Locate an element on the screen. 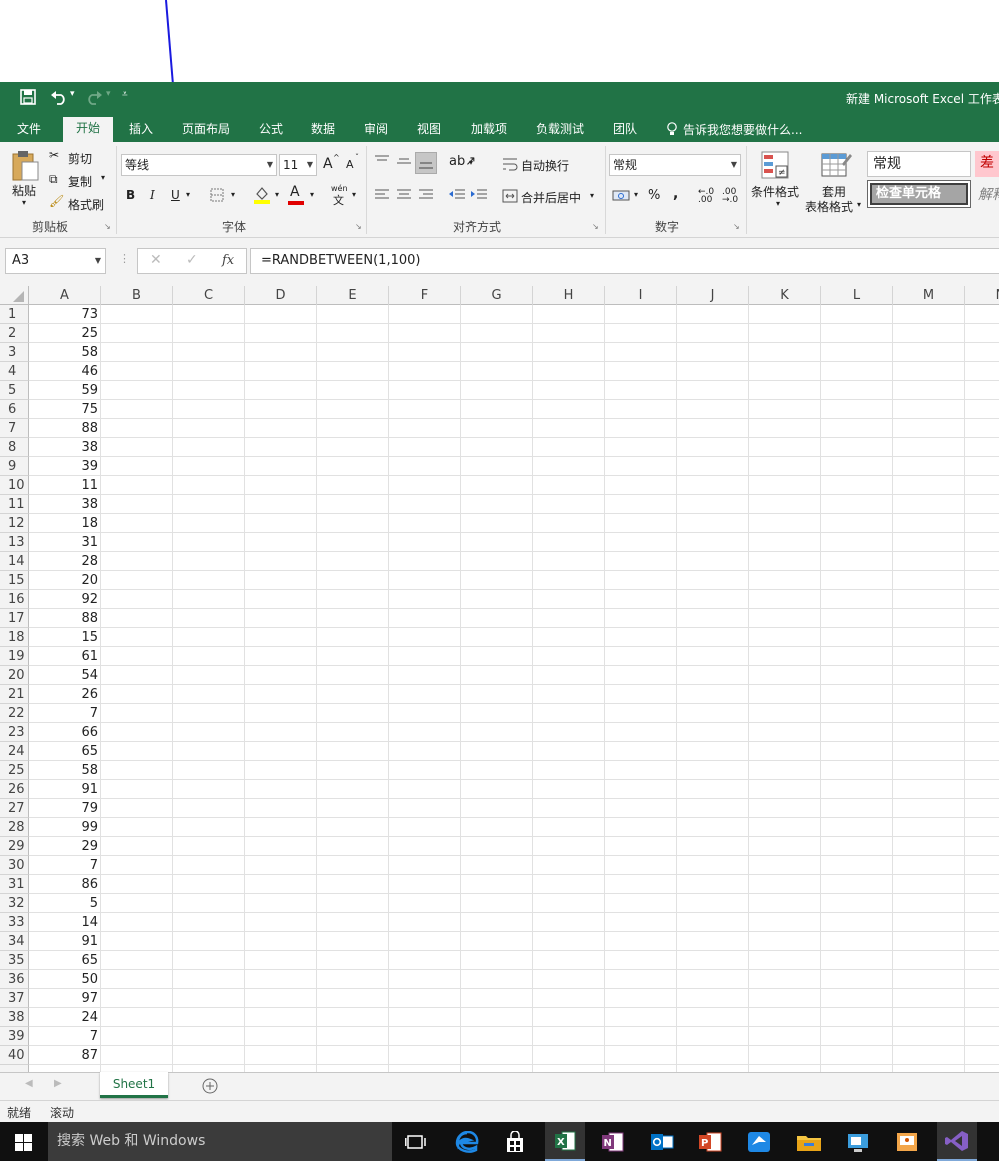 The image size is (999, 1161). font-name-select: 等线 ▼ is located at coordinates (199, 165).